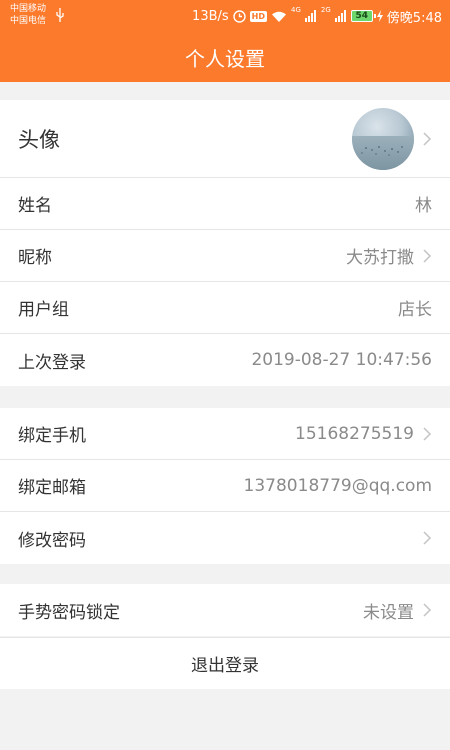 The width and height of the screenshot is (450, 750). What do you see at coordinates (423, 206) in the screenshot?
I see `name-value: 林` at bounding box center [423, 206].